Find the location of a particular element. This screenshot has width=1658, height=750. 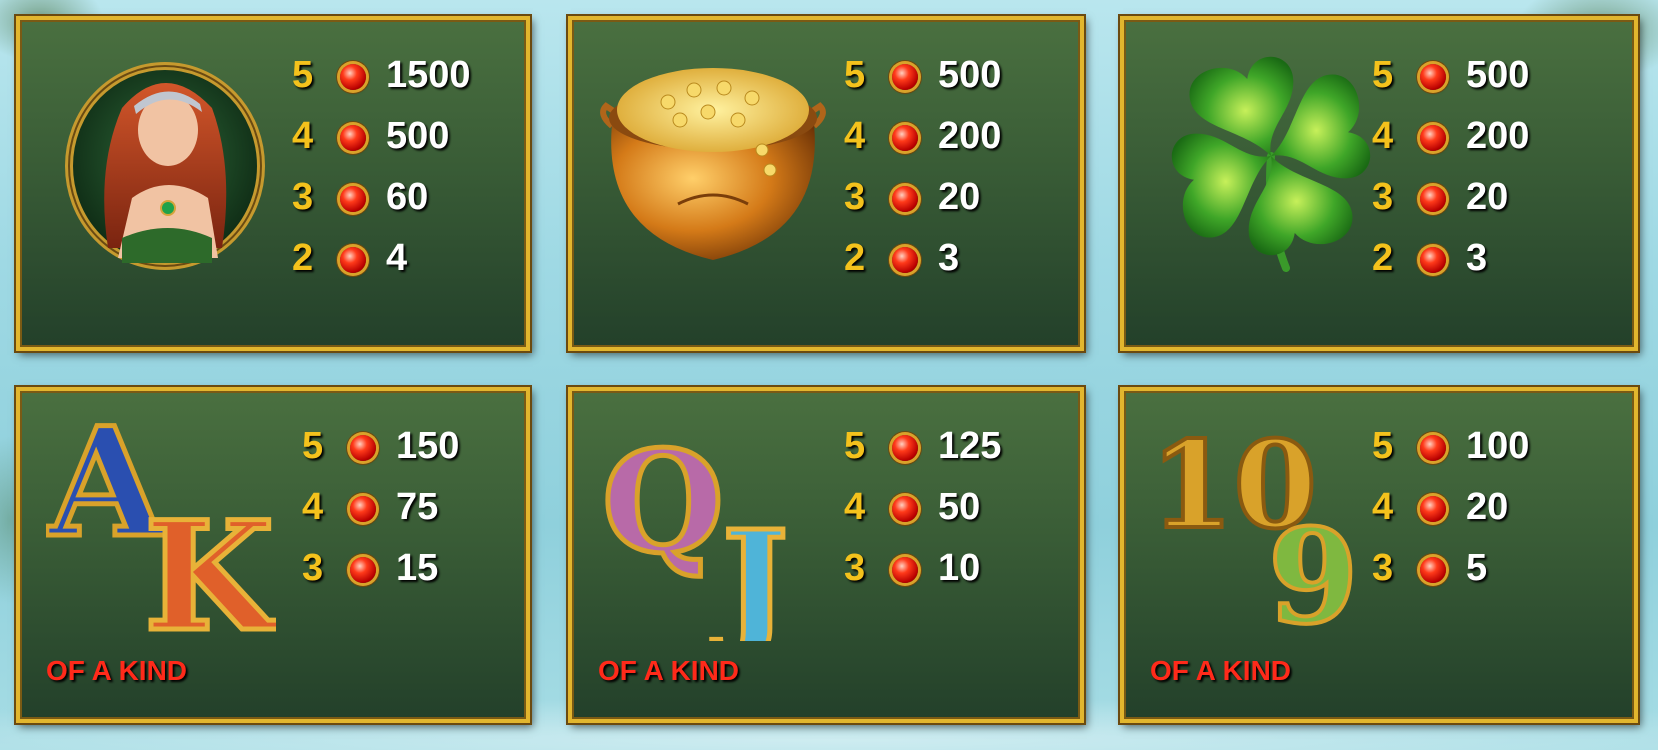

payout-value: 60 is located at coordinates (407, 197).